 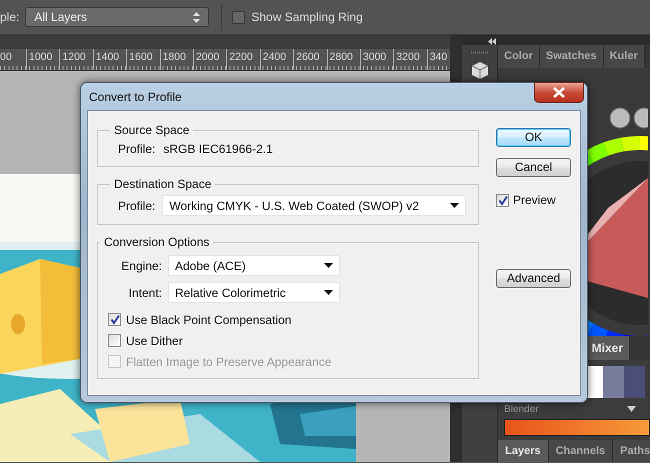 I want to click on checkbox-label: Use Black Point Compensation, so click(x=209, y=320).